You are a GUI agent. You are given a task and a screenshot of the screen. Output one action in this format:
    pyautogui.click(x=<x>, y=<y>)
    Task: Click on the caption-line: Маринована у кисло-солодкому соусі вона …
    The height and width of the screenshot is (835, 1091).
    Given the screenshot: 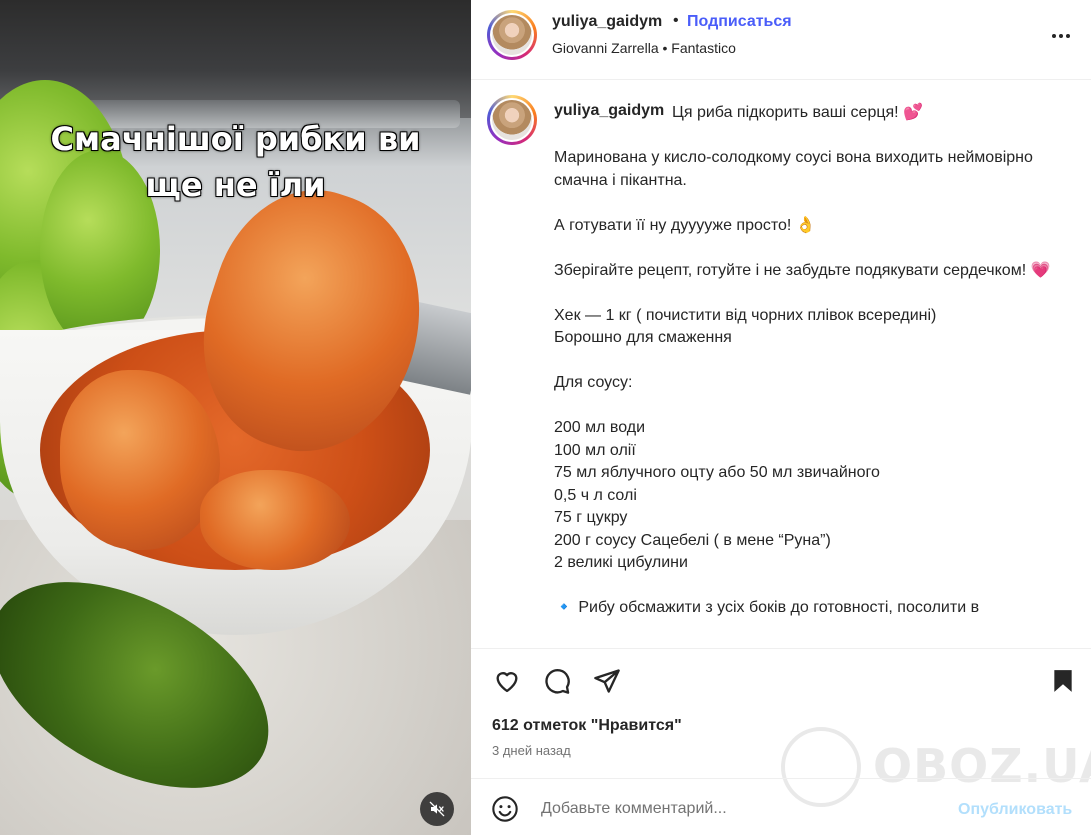 What is the action you would take?
    pyautogui.click(x=793, y=169)
    